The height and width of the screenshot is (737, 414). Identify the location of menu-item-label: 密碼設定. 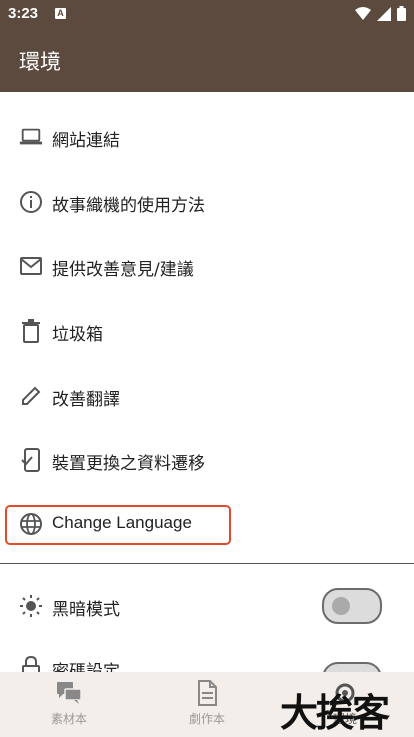
(86, 667).